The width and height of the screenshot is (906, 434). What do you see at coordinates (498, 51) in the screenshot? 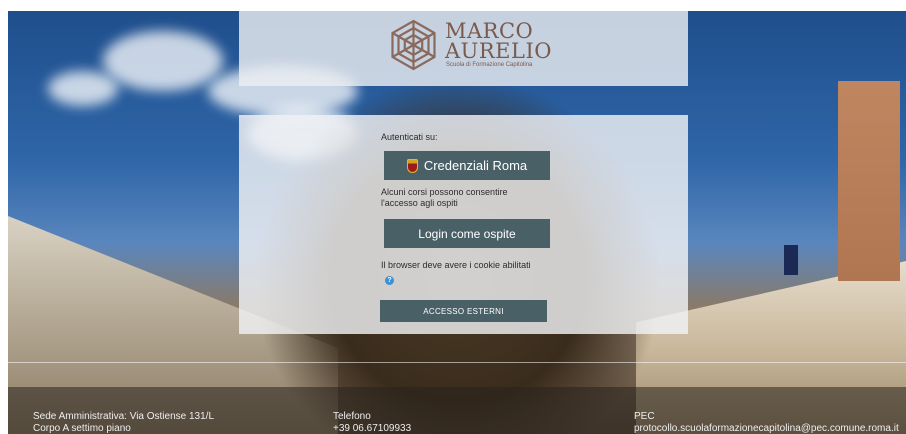
I see `logo-title-line2: AURELIO` at bounding box center [498, 51].